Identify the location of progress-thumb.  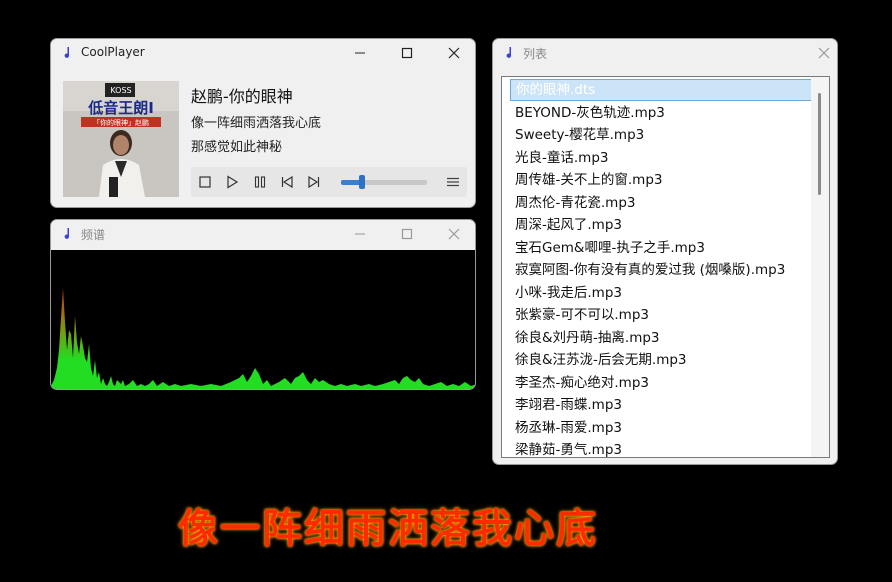
(361, 182).